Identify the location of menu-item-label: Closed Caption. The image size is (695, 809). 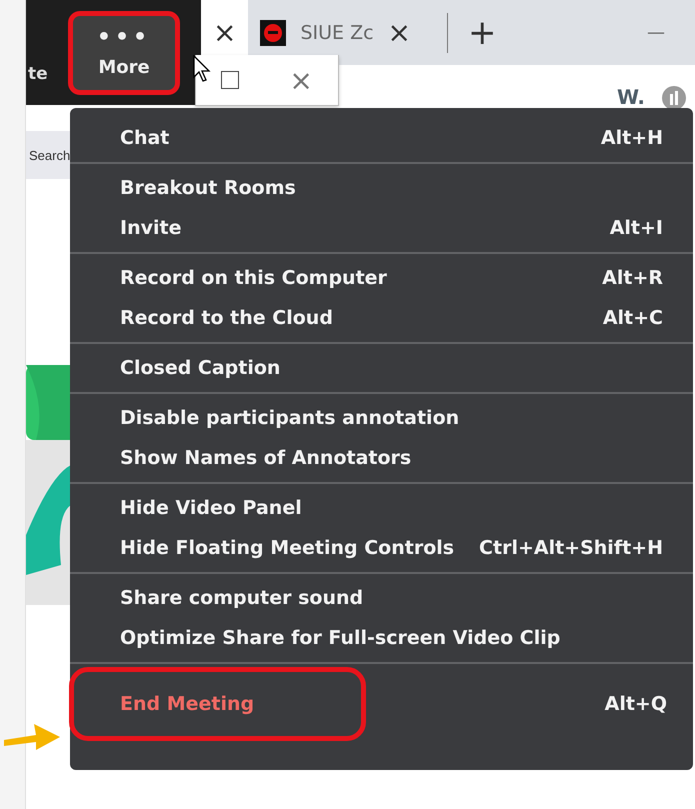
(200, 368).